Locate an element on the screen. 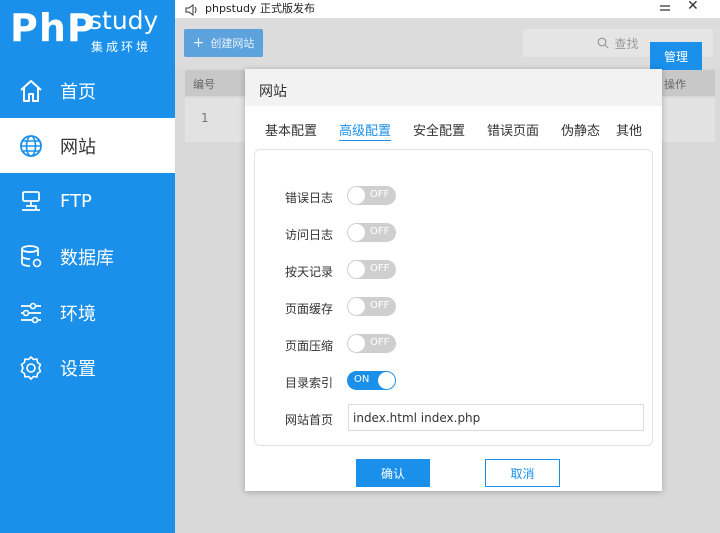 This screenshot has height=533, width=720. confirm-button: 确认 is located at coordinates (393, 473).